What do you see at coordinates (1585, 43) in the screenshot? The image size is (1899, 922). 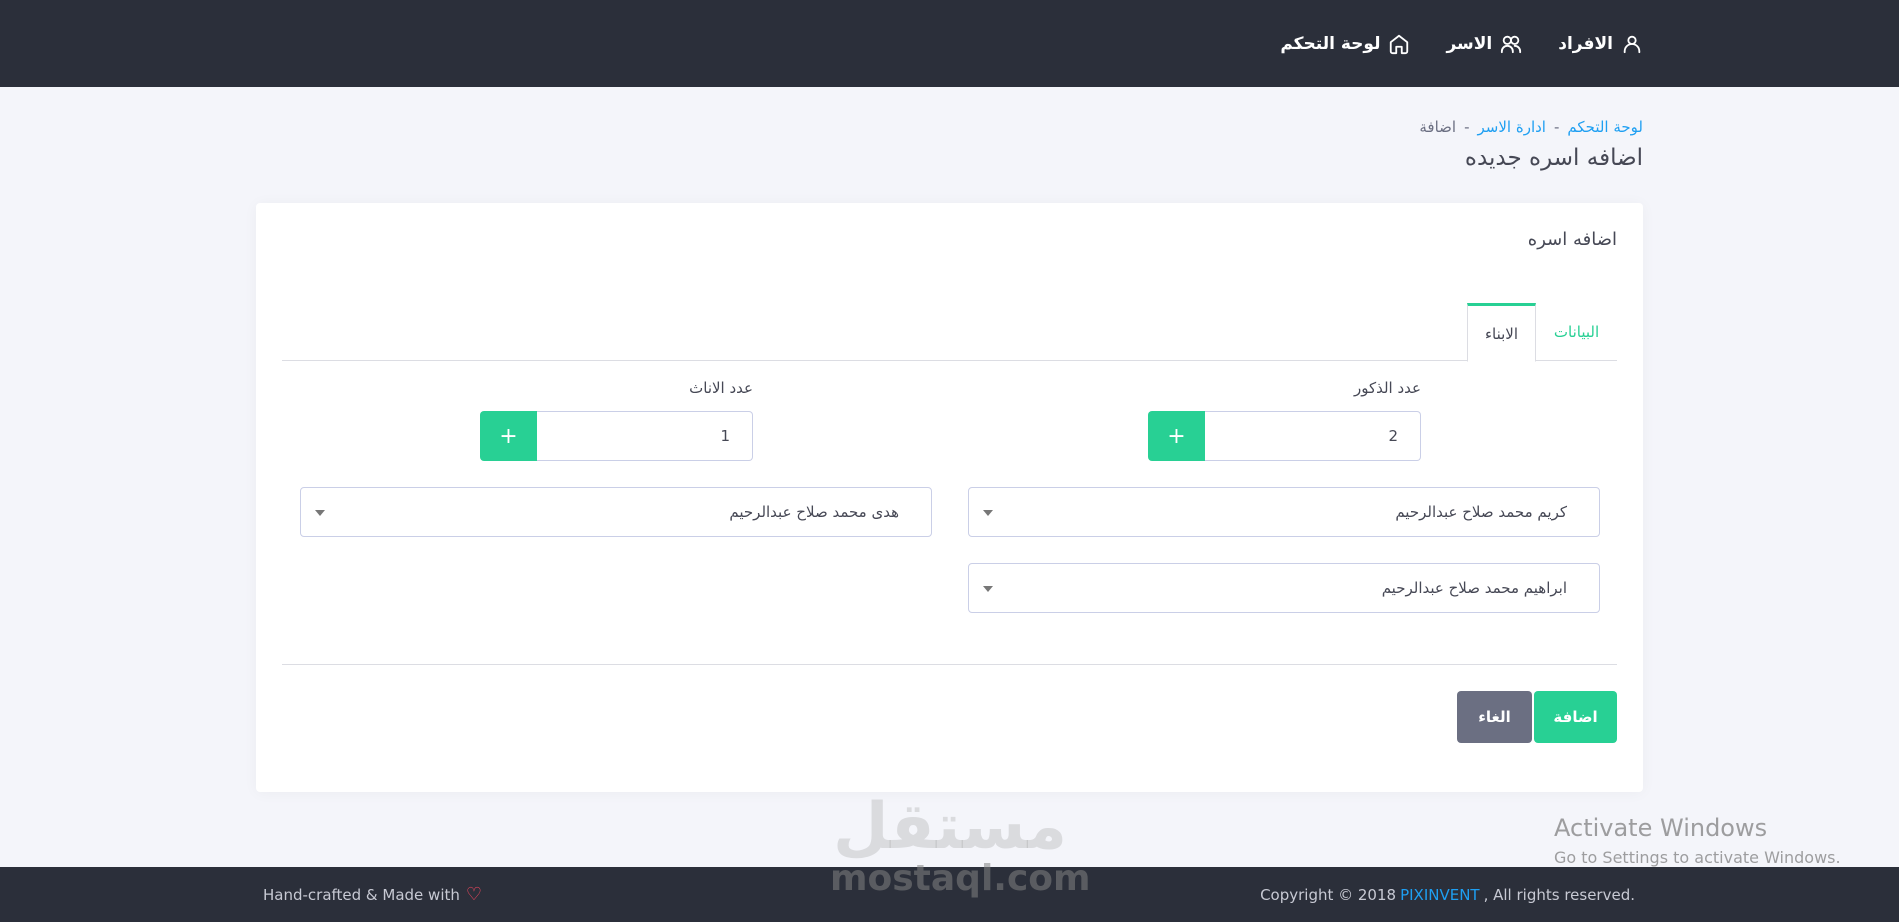 I see `nav-item-members-label: الافراد` at bounding box center [1585, 43].